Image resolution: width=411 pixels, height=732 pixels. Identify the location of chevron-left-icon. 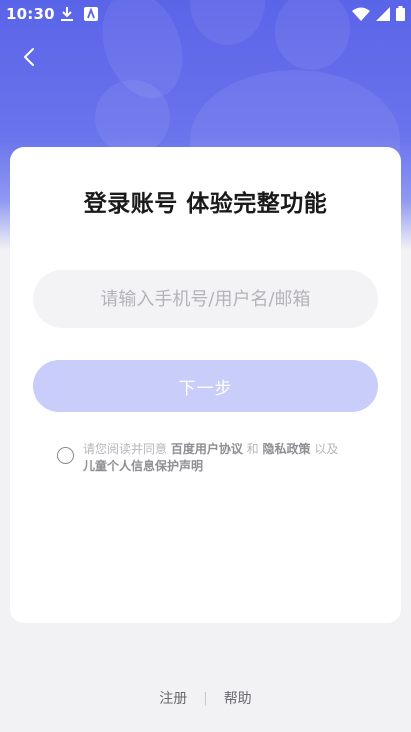
(29, 57).